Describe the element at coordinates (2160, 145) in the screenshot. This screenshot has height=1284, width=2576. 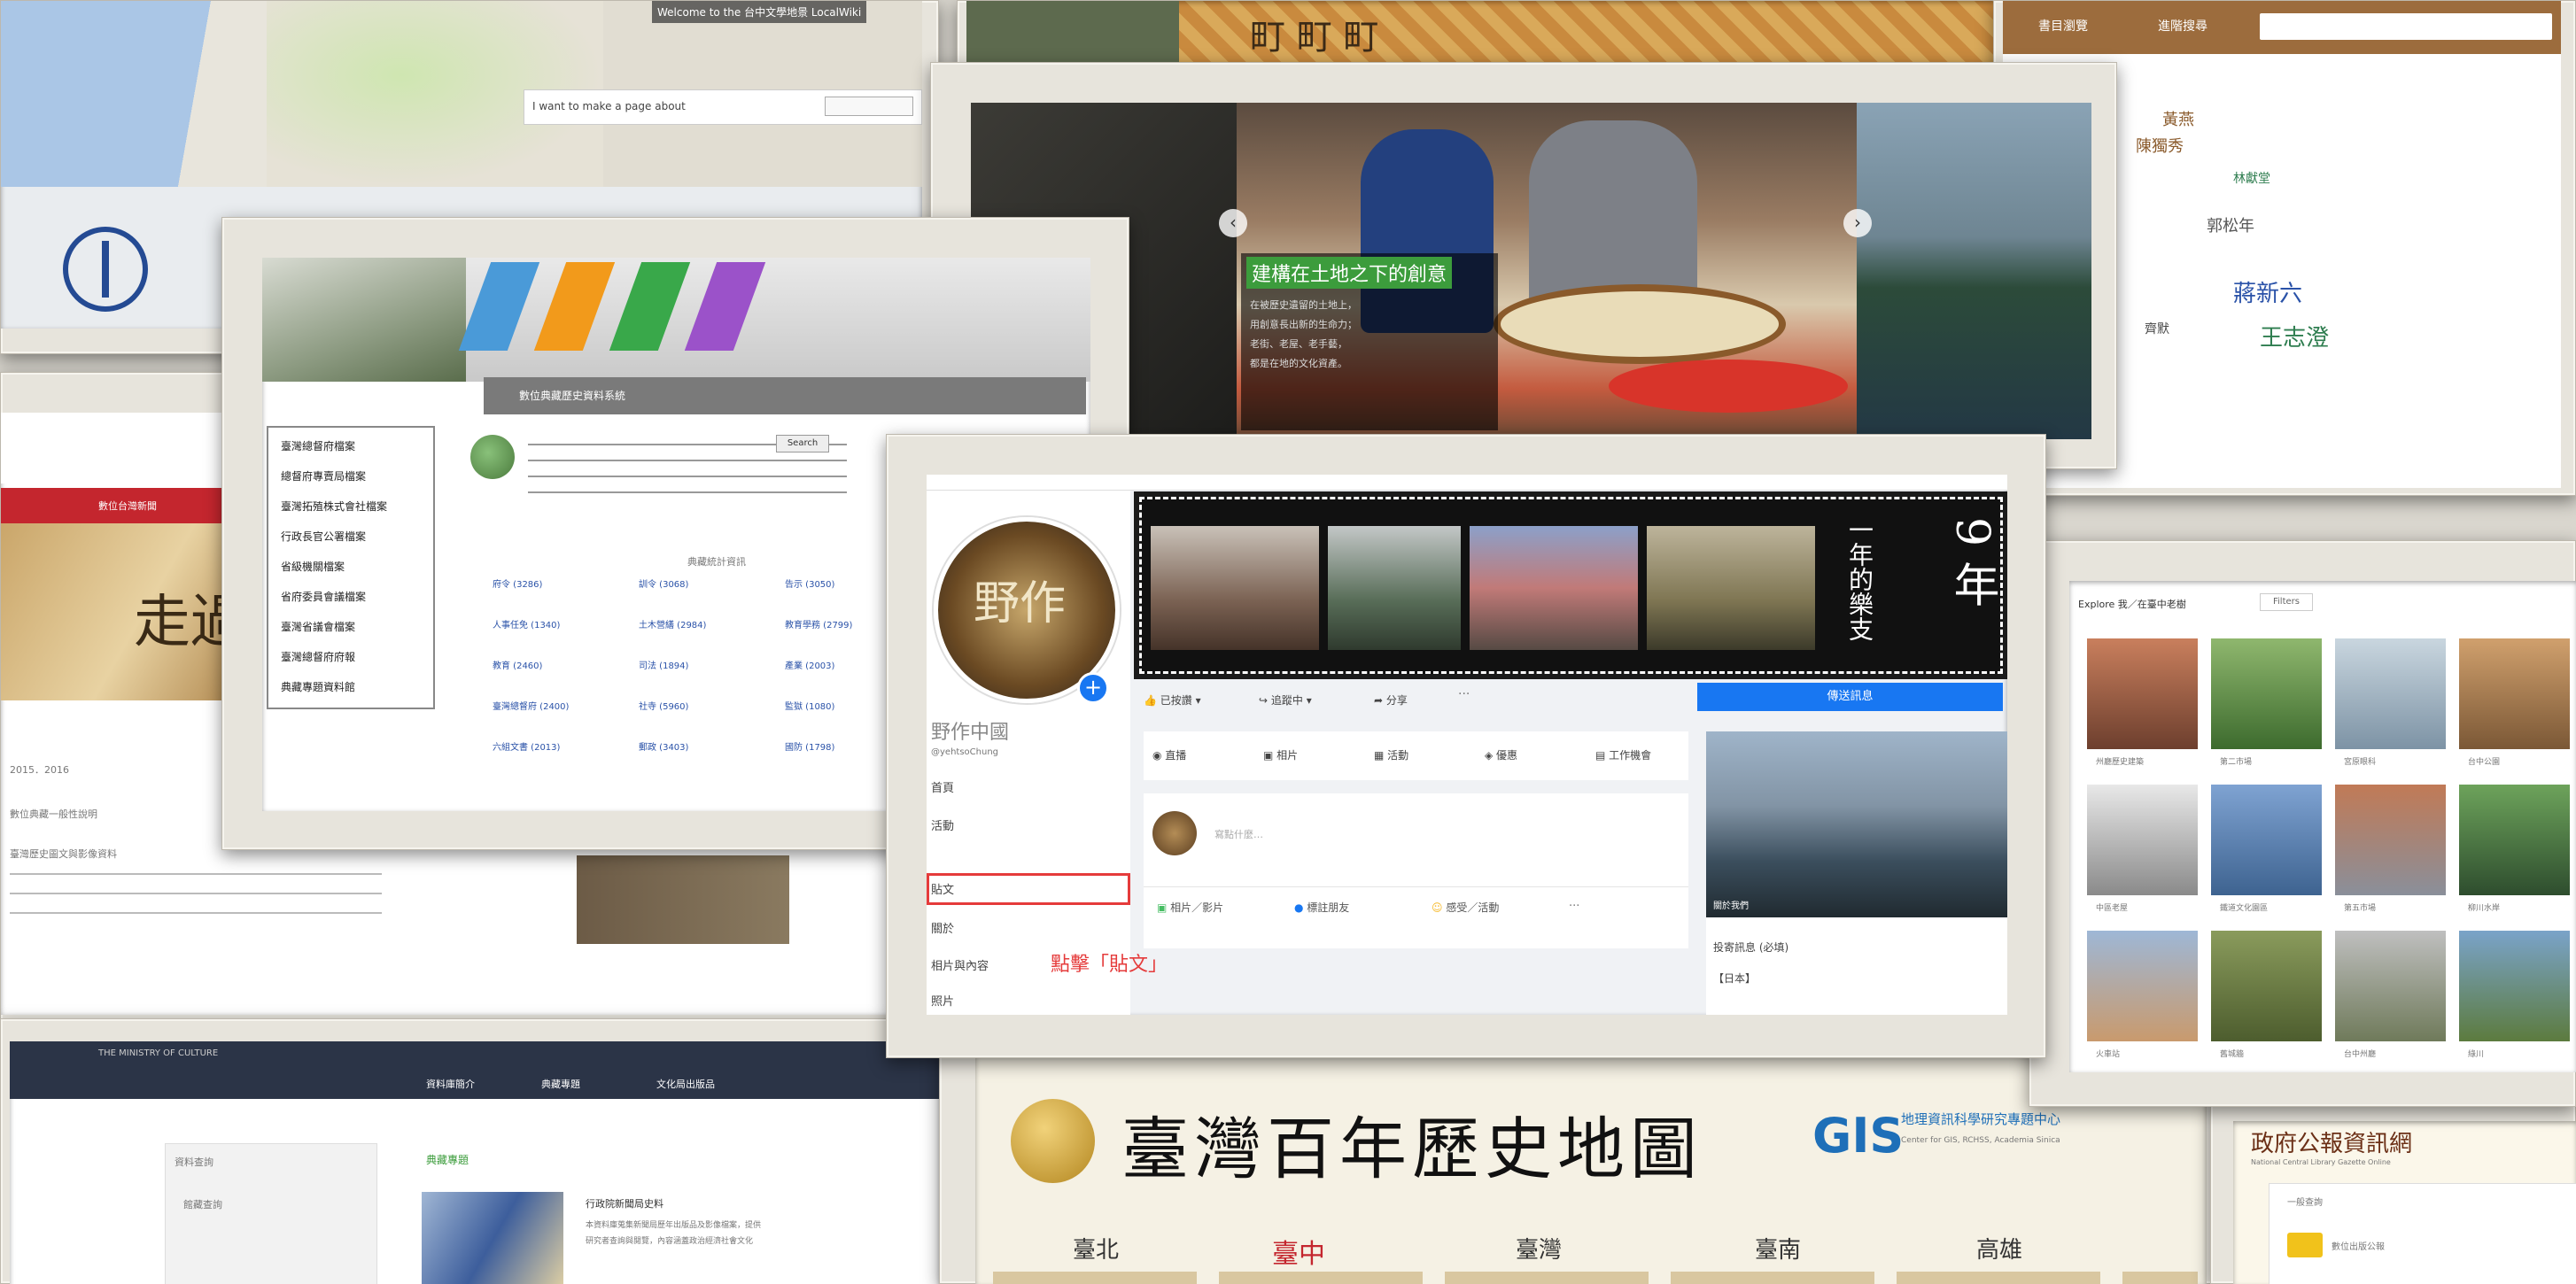
I see `word-cloud-word: 陳獨秀` at that location.